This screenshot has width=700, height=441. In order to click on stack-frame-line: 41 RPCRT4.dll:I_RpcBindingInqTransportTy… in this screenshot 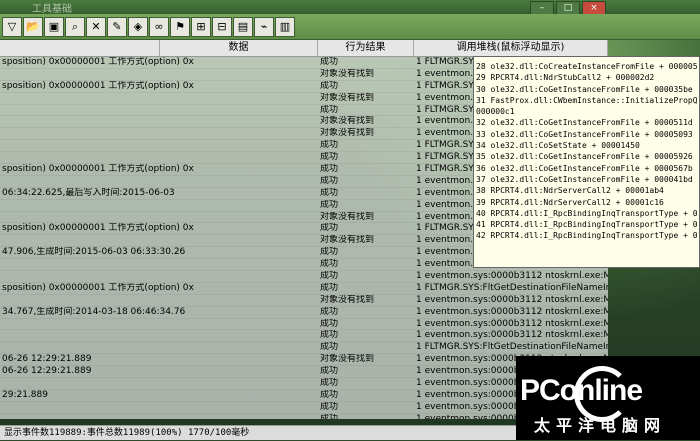, I will do `click(586, 225)`.